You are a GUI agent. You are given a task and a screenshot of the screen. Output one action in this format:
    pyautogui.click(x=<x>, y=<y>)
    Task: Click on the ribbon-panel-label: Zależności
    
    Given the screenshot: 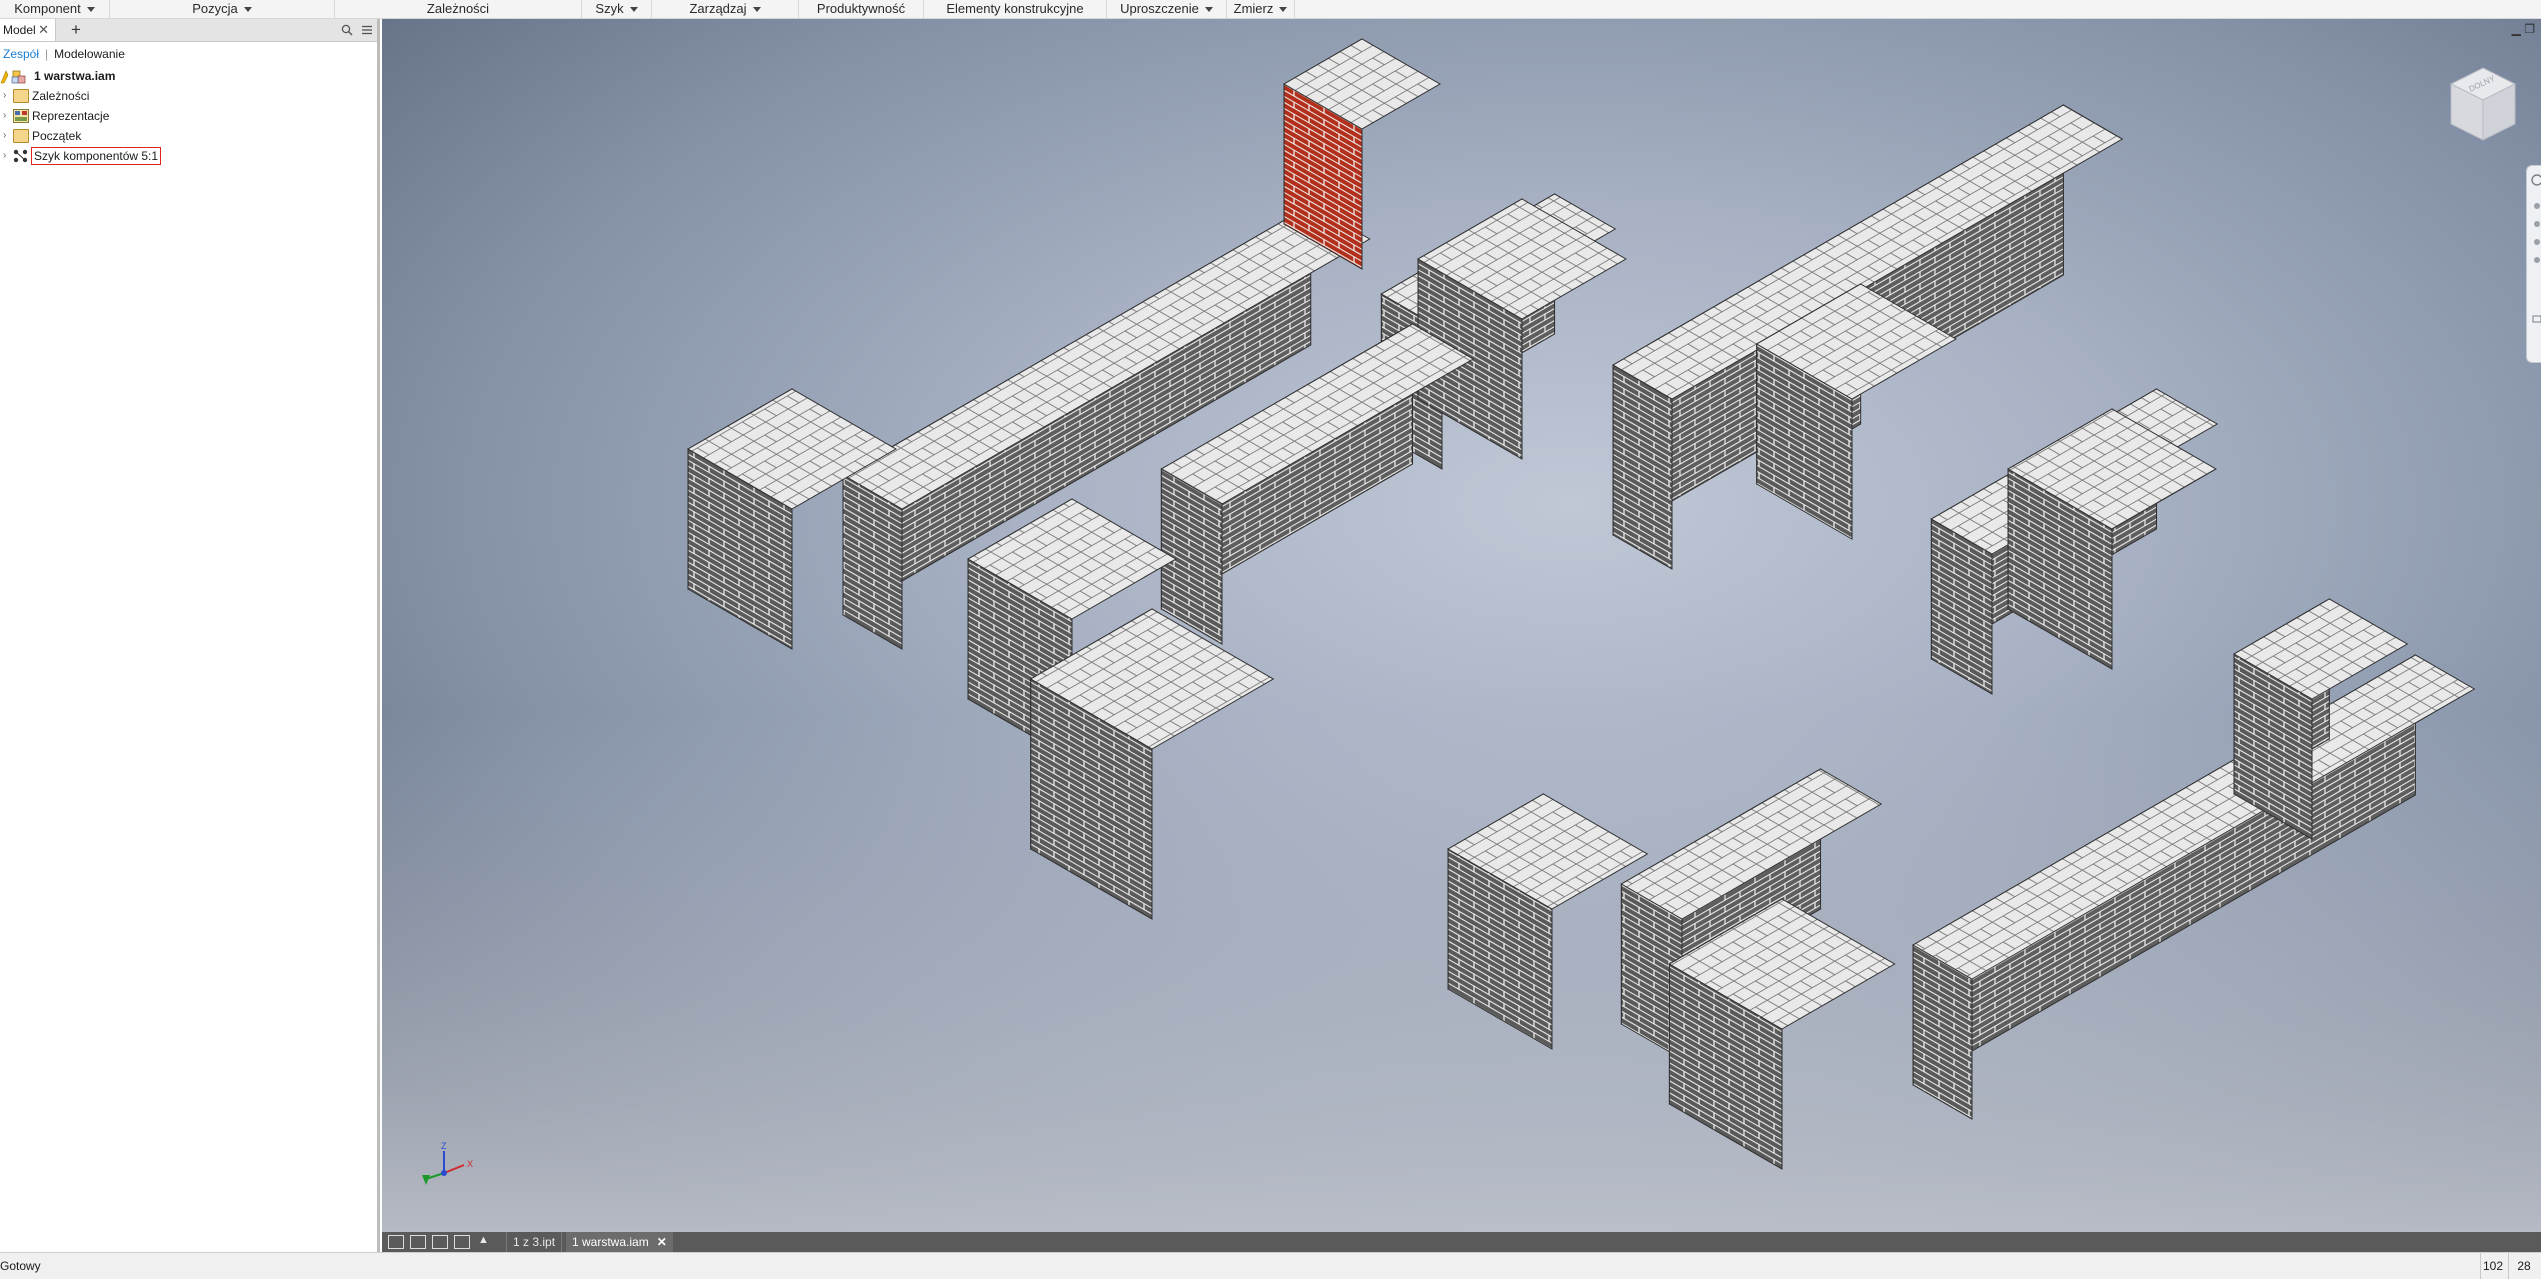 What is the action you would take?
    pyautogui.click(x=458, y=8)
    